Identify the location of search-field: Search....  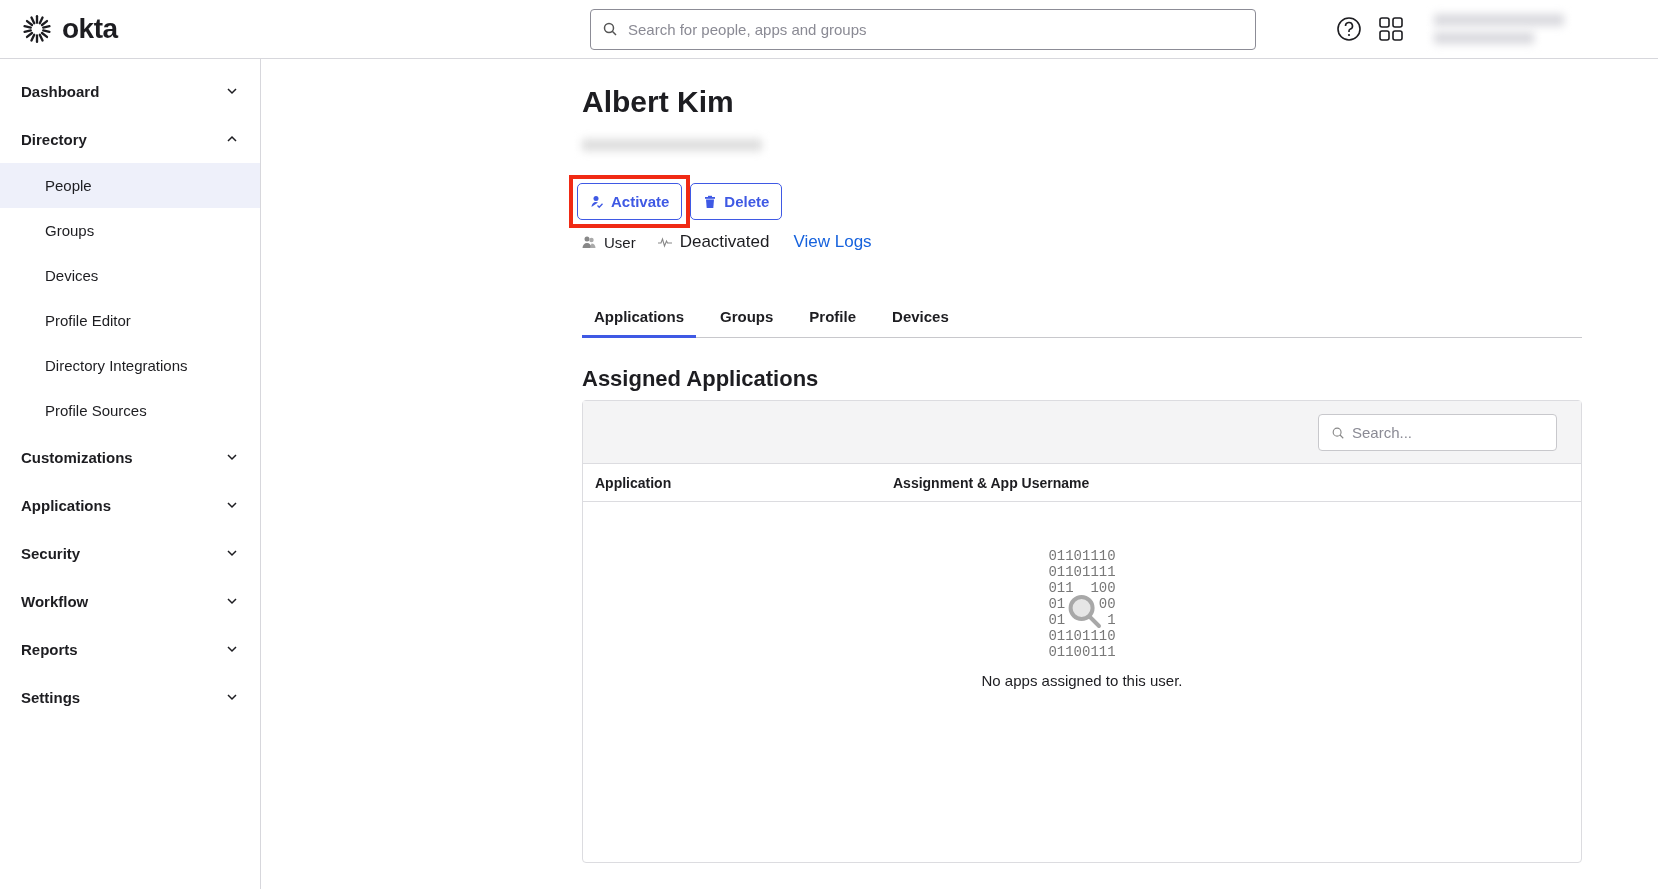
(1437, 432).